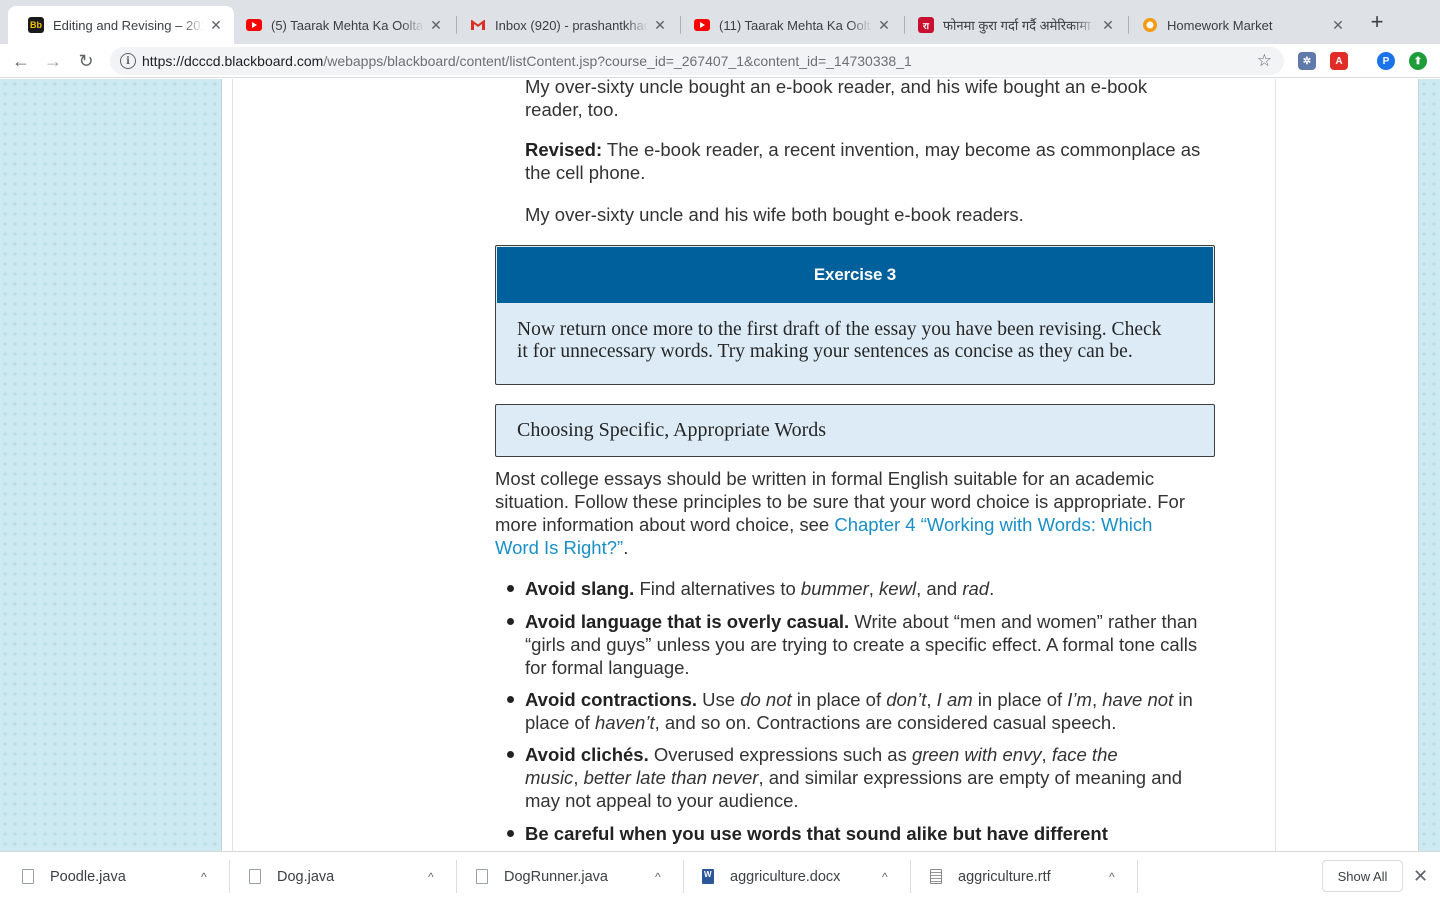 Image resolution: width=1440 pixels, height=900 pixels. I want to click on download-item-agriculture-rtf: aggriculture.rtf, so click(990, 876).